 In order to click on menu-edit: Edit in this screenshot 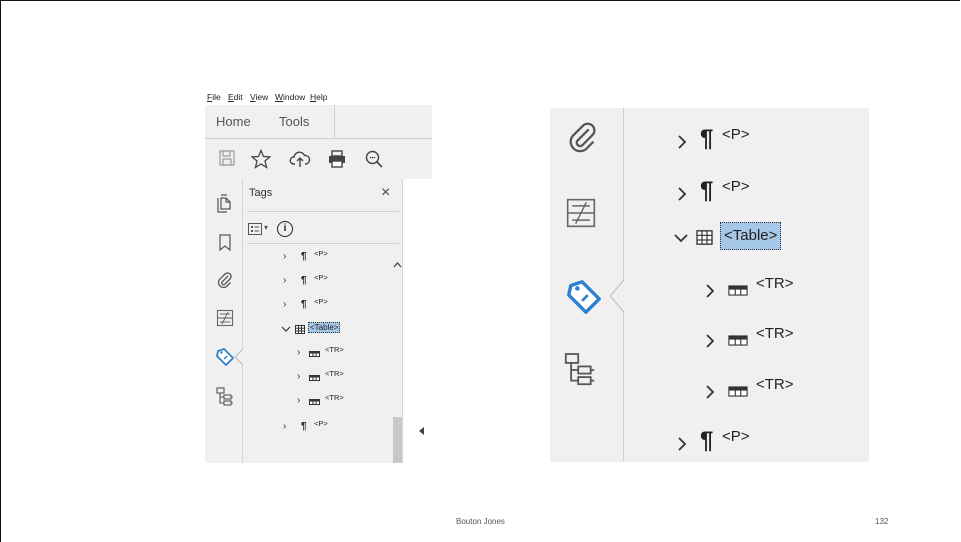, I will do `click(235, 97)`.